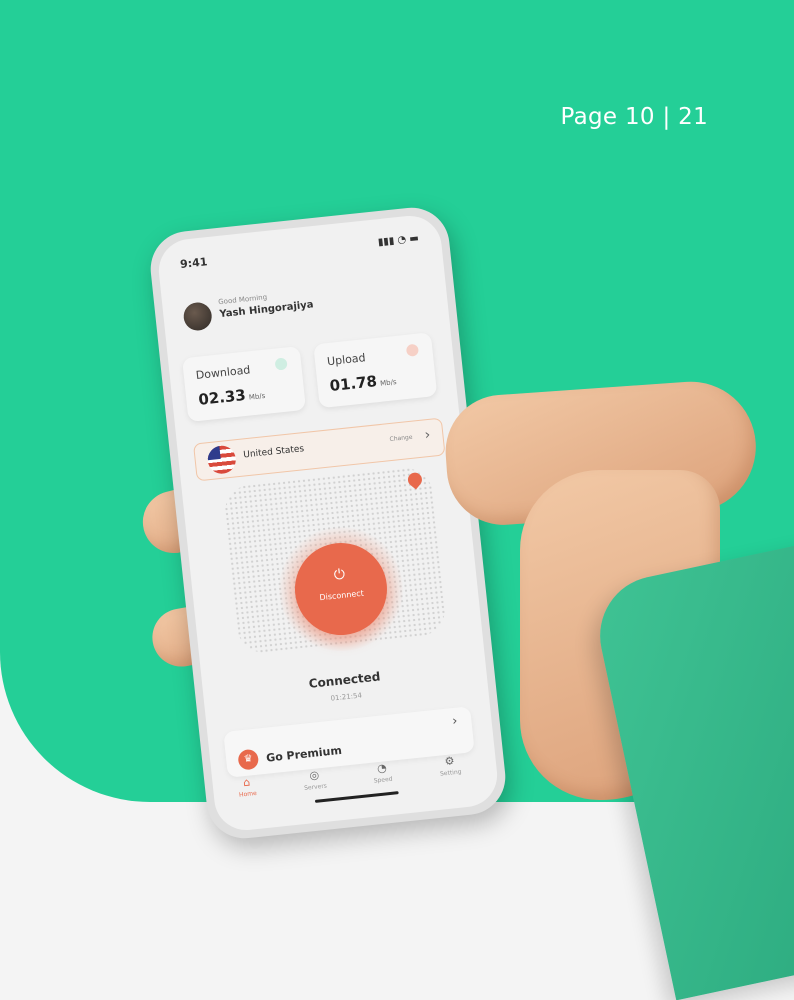  What do you see at coordinates (346, 360) in the screenshot?
I see `upload-label: Upload` at bounding box center [346, 360].